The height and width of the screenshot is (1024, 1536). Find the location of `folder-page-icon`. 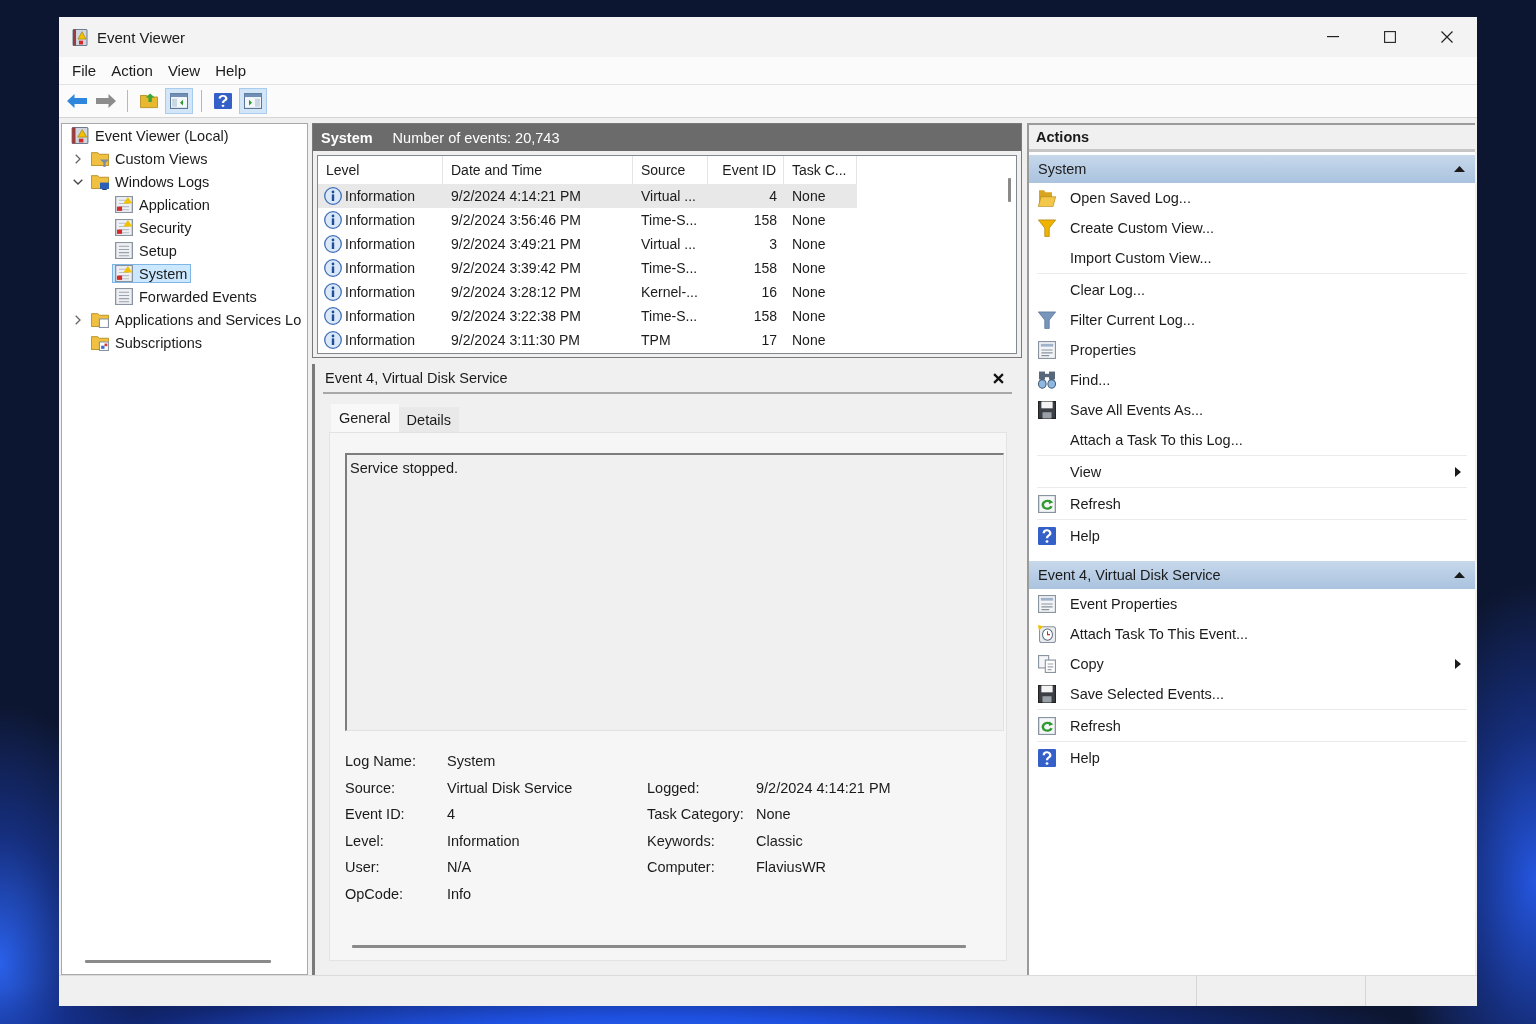

folder-page-icon is located at coordinates (100, 319).